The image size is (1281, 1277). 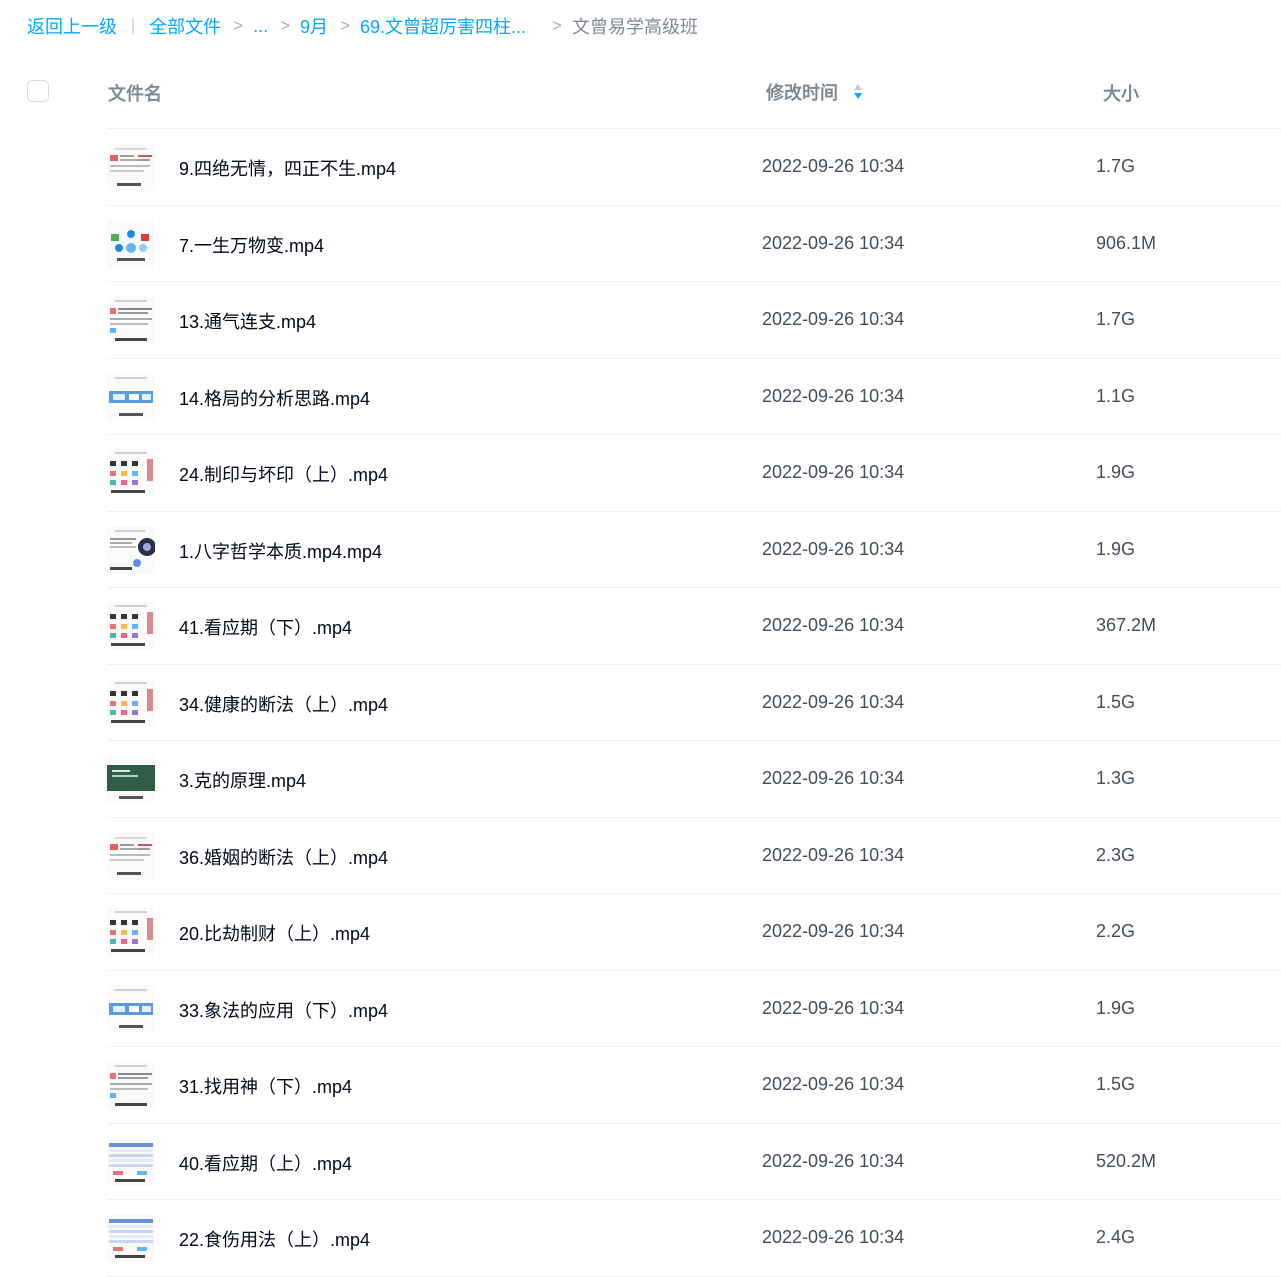 What do you see at coordinates (1116, 854) in the screenshot?
I see `file-size: 2.3G` at bounding box center [1116, 854].